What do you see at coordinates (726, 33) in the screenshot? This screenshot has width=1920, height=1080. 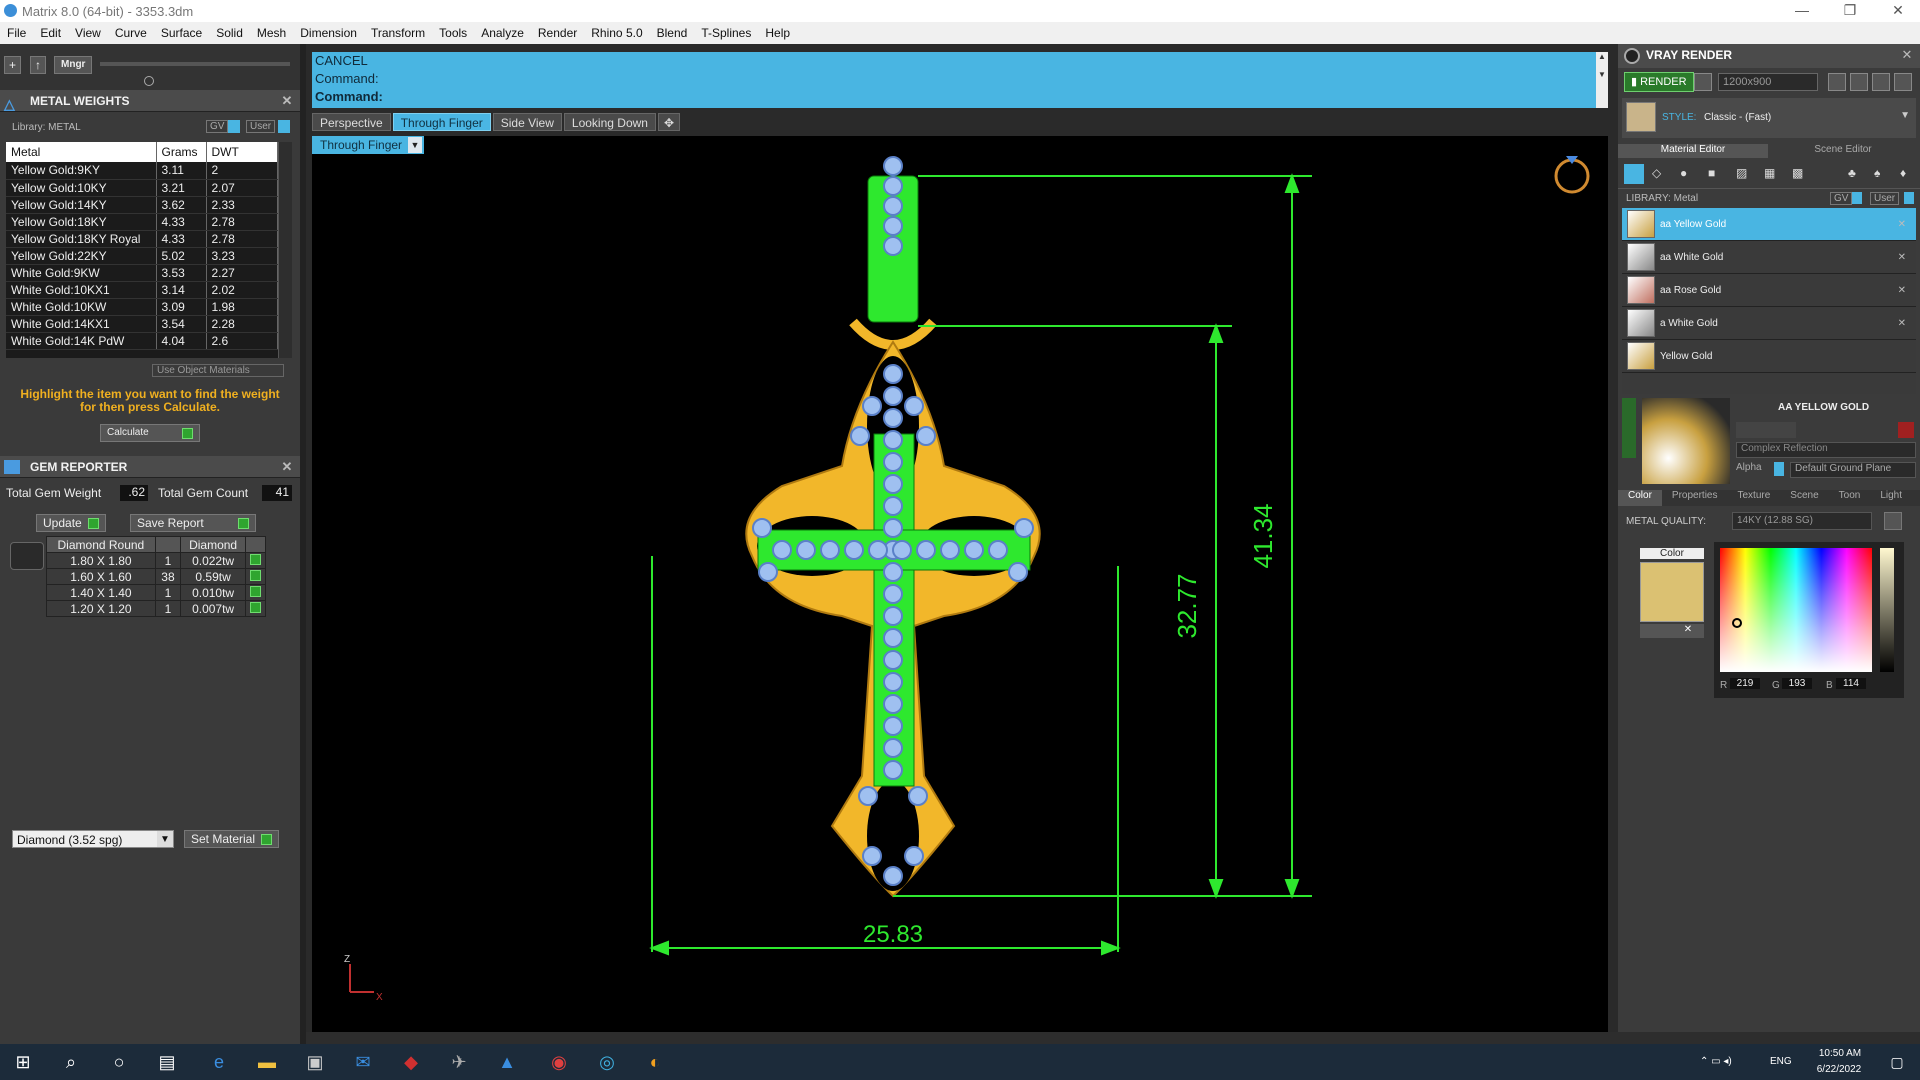 I see `menu-tsplines: T-Splines` at bounding box center [726, 33].